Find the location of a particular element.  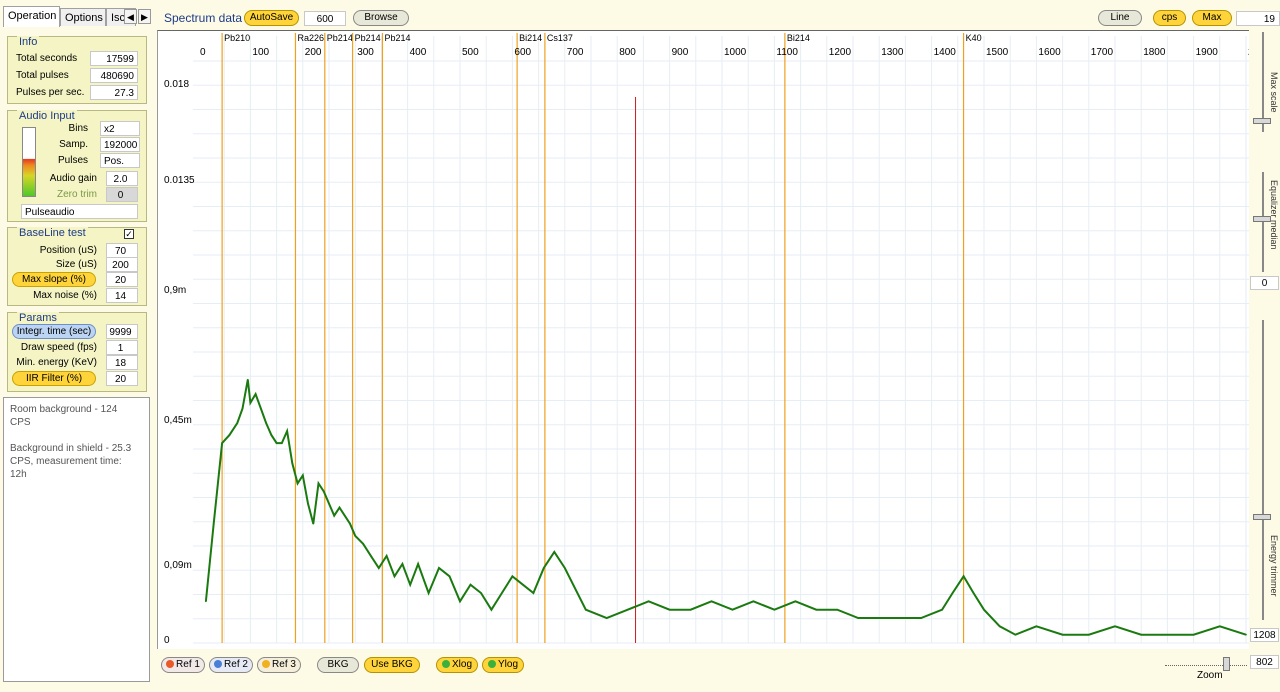

bins-row: Bins x2 is located at coordinates (77, 129).